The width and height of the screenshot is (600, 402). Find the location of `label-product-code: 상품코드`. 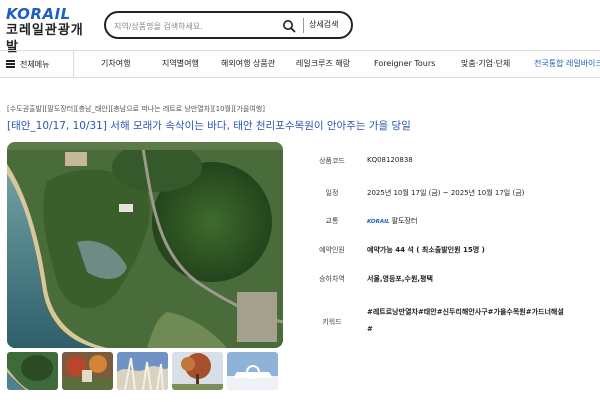

label-product-code: 상품코드 is located at coordinates (332, 161).